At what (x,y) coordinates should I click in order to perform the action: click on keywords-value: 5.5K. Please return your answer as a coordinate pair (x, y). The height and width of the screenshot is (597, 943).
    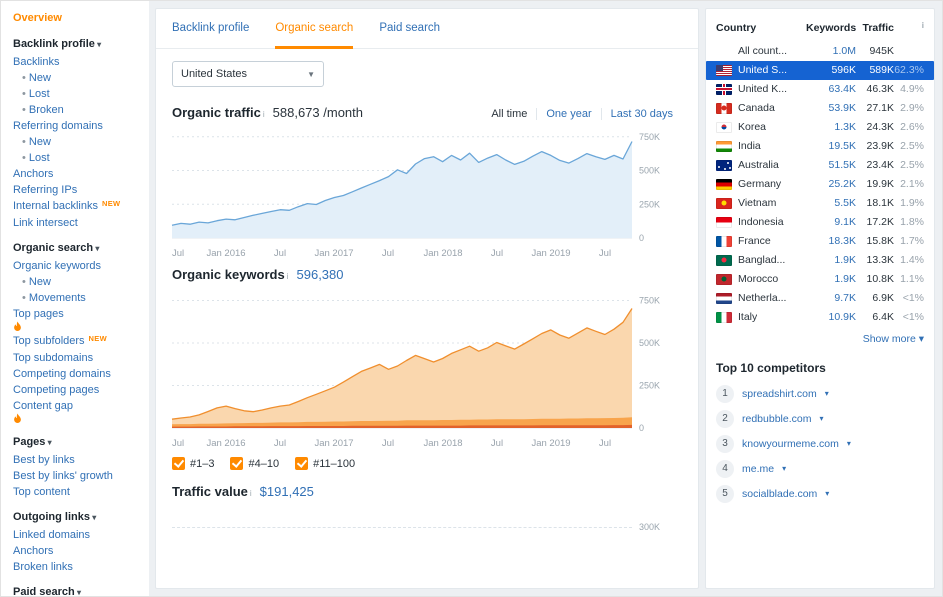
    Looking at the image, I should click on (831, 203).